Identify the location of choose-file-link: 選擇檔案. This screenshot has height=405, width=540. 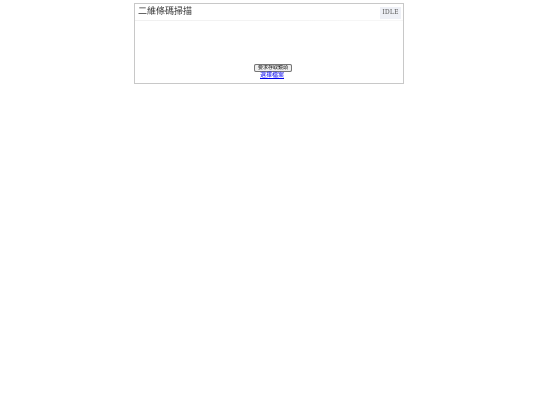
(272, 76).